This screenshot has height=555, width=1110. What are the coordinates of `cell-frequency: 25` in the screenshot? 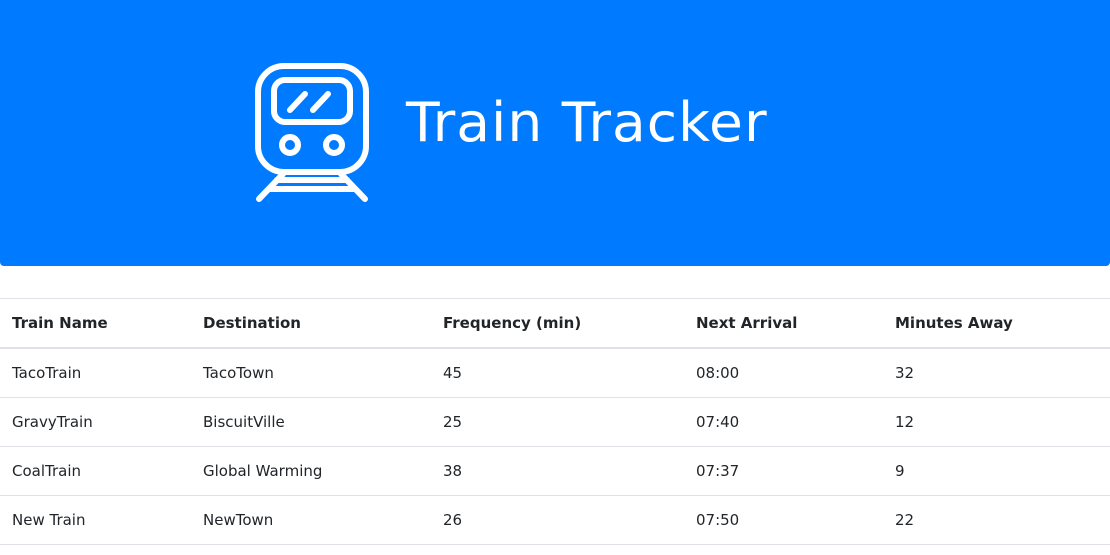 It's located at (557, 422).